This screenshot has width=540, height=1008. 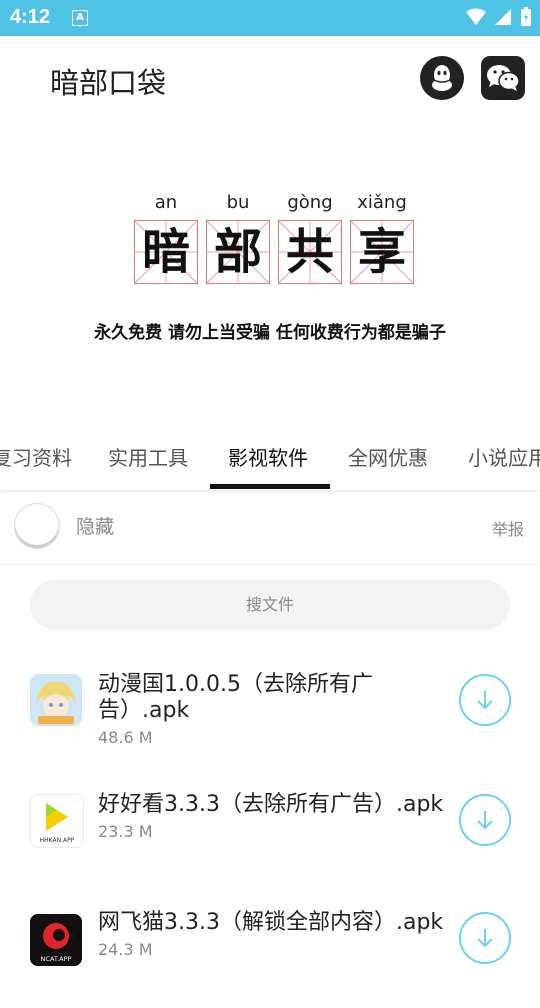 I want to click on poster-name: 隐藏, so click(x=95, y=525).